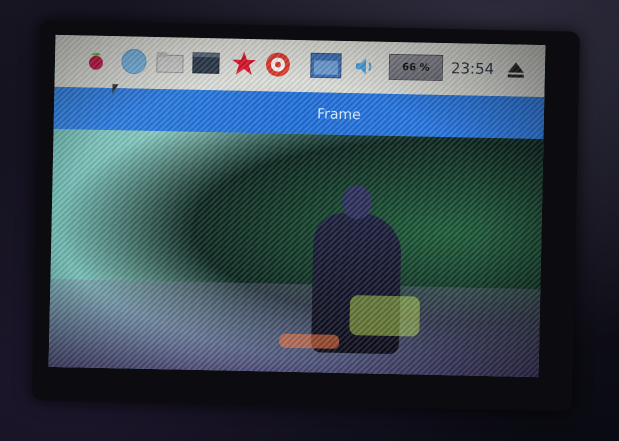  I want to click on raspberry-icon, so click(95, 61).